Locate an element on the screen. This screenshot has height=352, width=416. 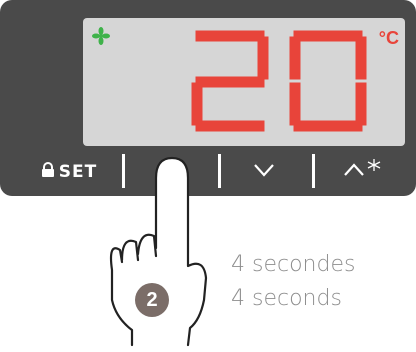
up-defrost-button is located at coordinates (362, 172).